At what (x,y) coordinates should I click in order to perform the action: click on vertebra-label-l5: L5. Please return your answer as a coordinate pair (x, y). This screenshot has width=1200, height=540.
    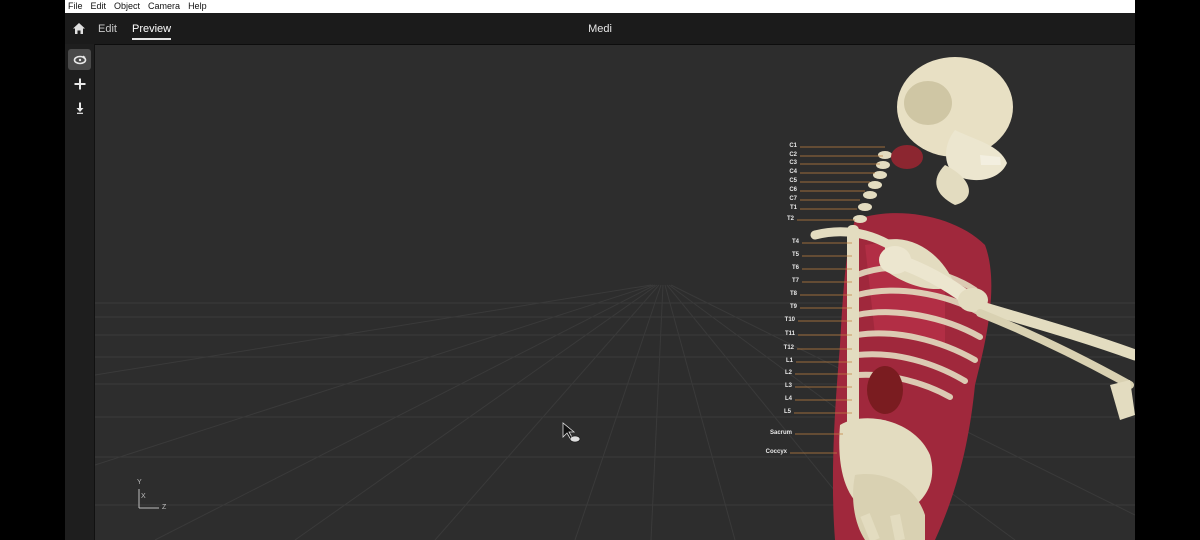
    Looking at the image, I should click on (787, 412).